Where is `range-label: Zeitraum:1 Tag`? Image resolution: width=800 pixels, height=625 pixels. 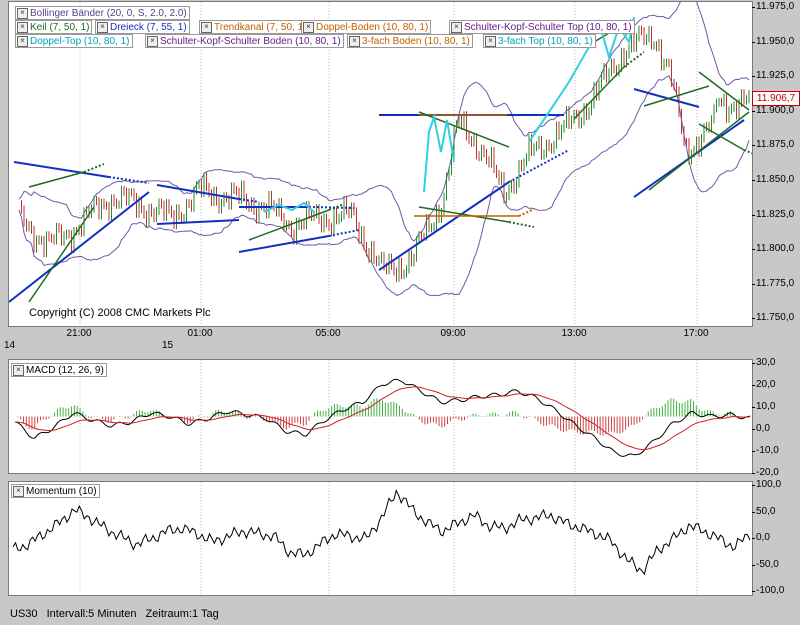 range-label: Zeitraum:1 Tag is located at coordinates (182, 614).